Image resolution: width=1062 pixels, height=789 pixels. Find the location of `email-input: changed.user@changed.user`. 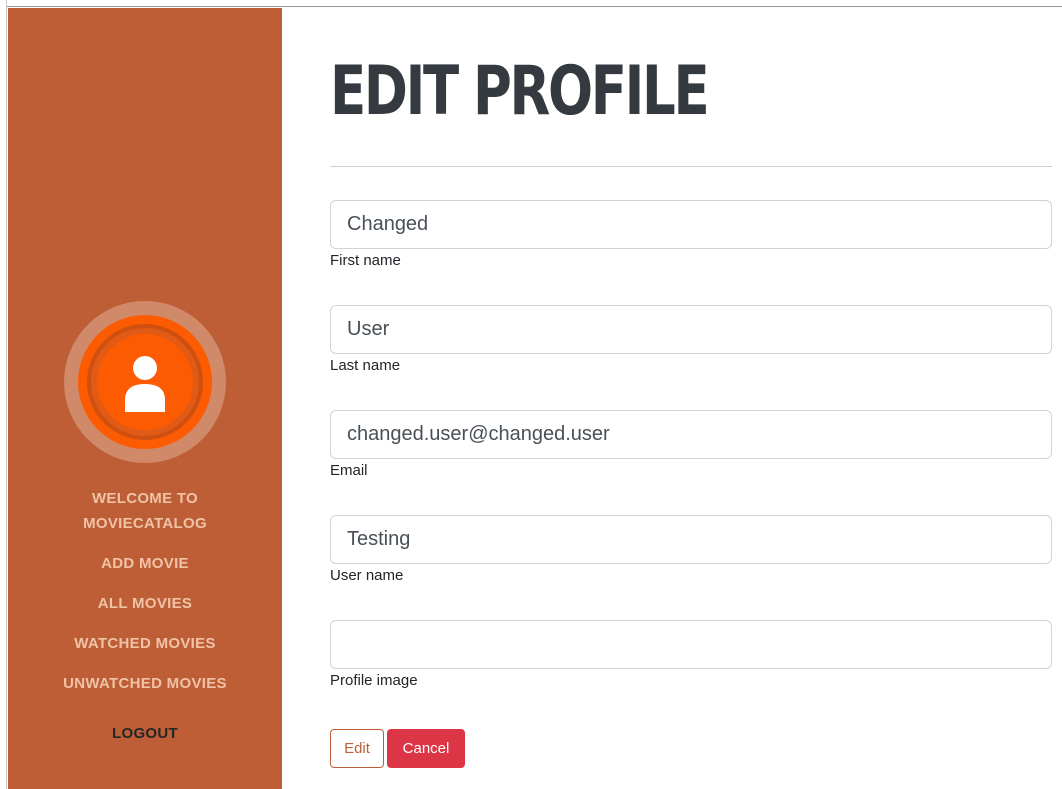

email-input: changed.user@changed.user is located at coordinates (691, 434).